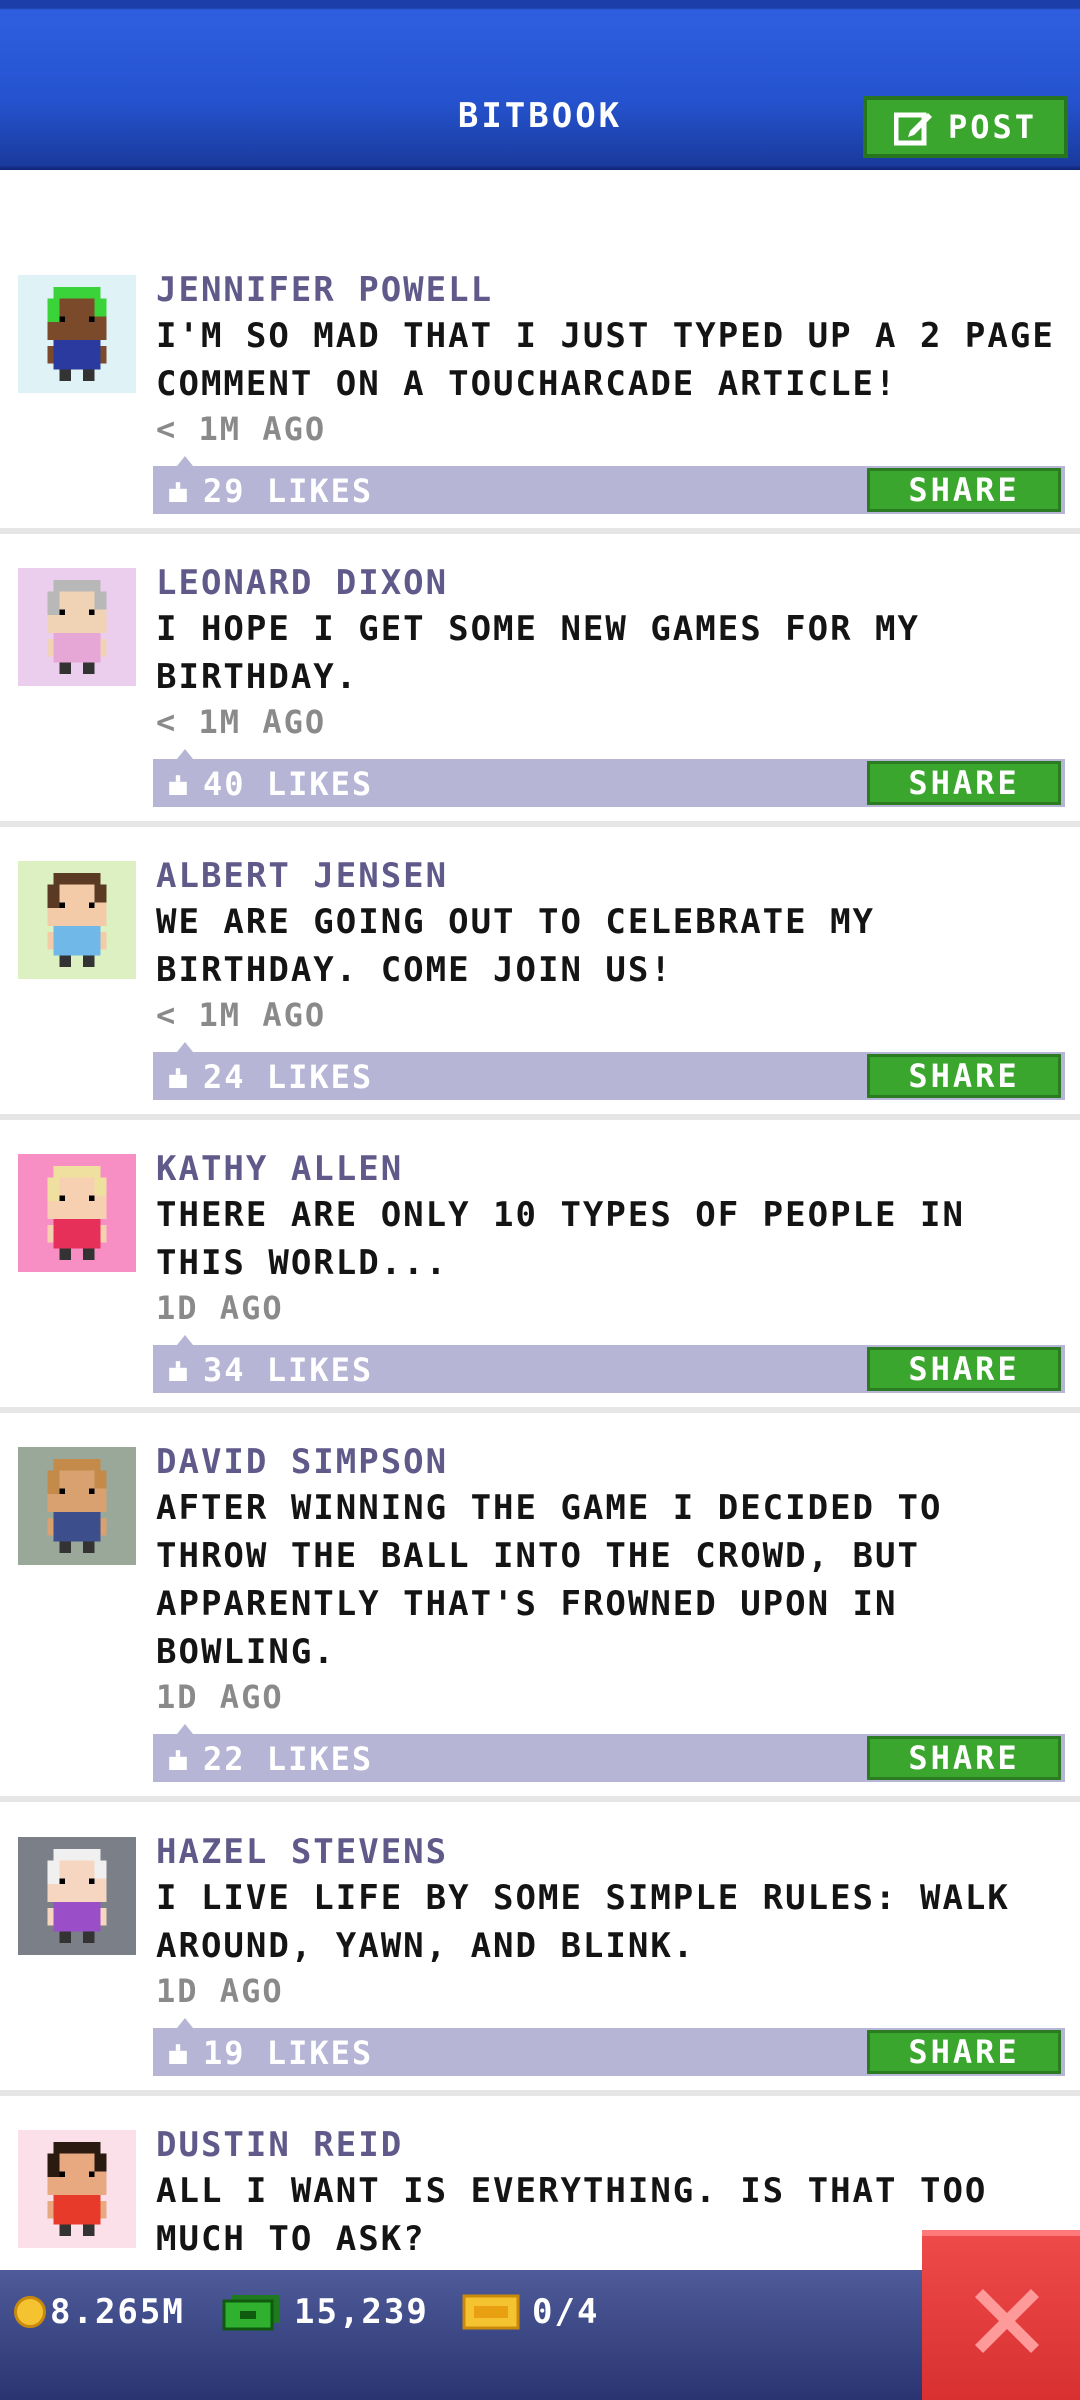  Describe the element at coordinates (288, 1077) in the screenshot. I see `like-count: 24 LIKES` at that location.